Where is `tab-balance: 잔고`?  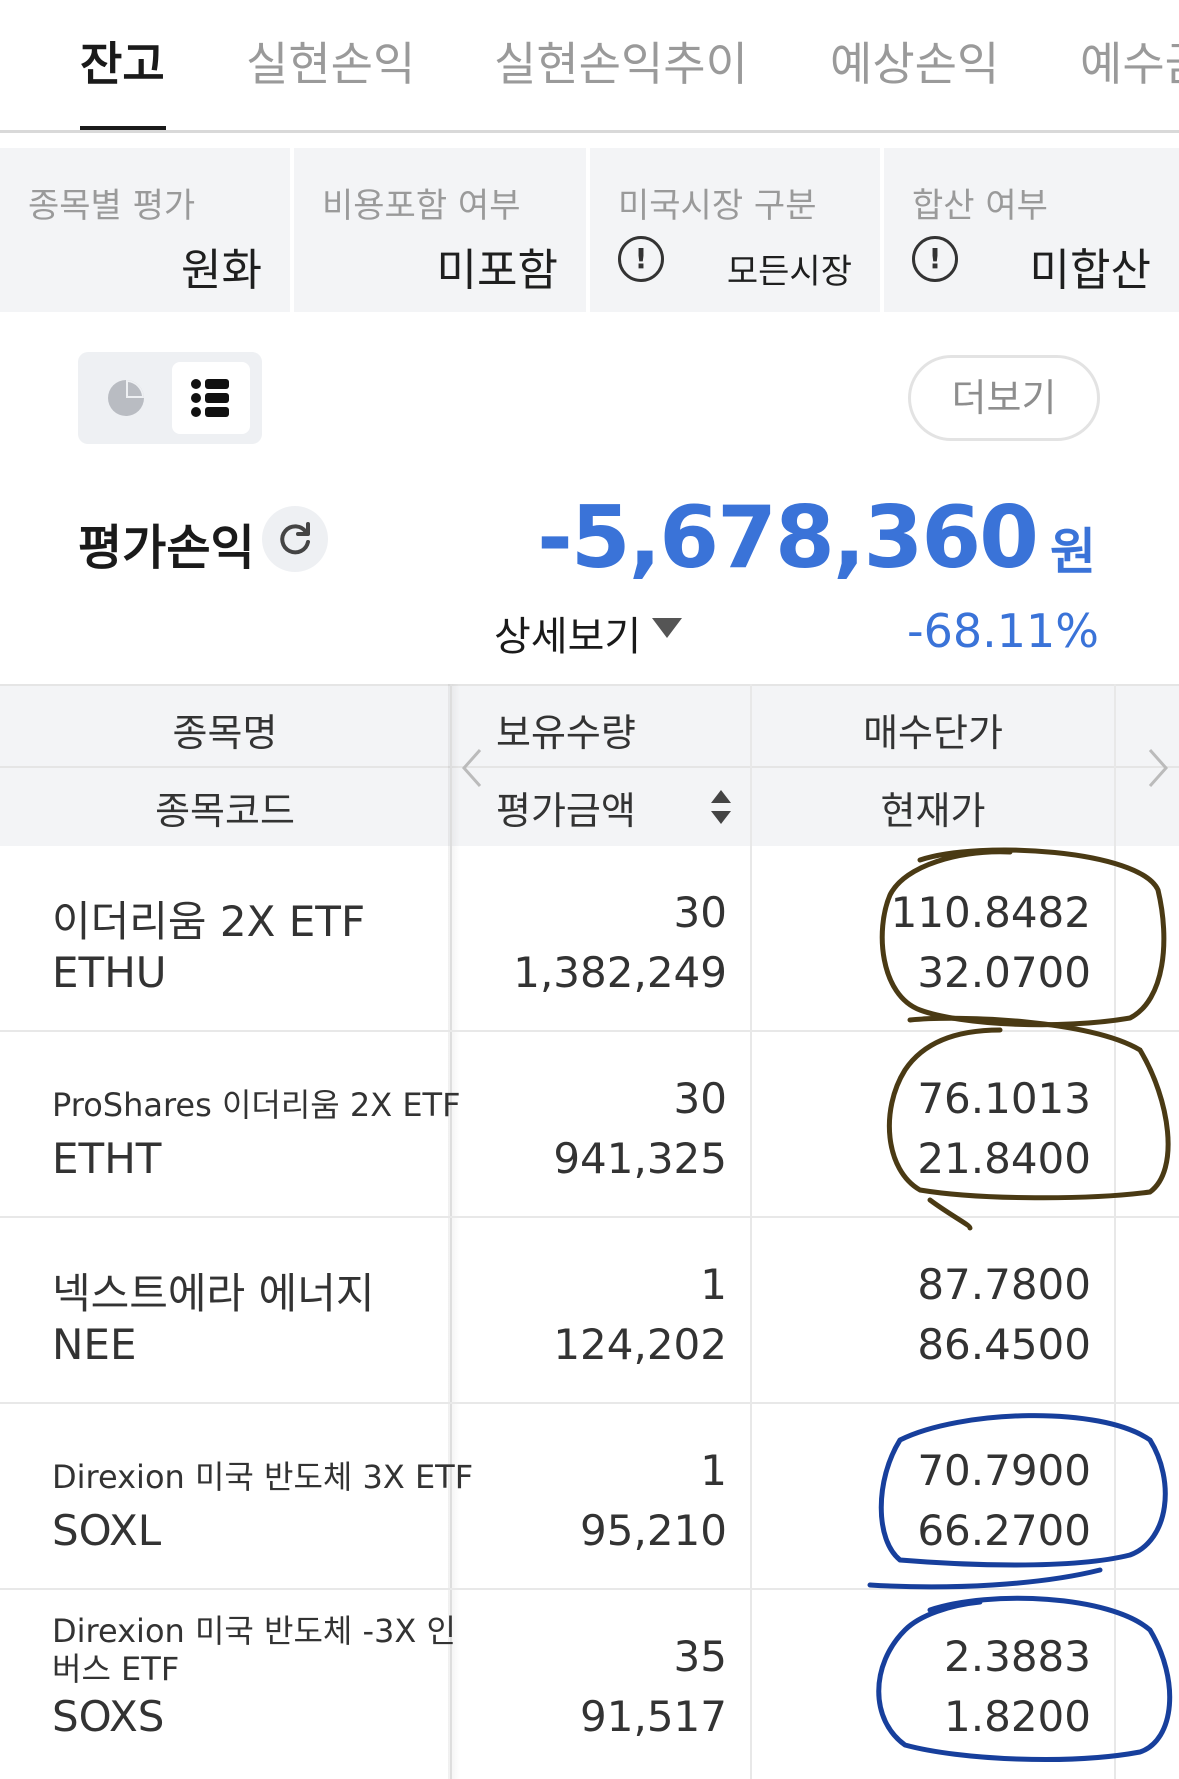
tab-balance: 잔고 is located at coordinates (122, 61).